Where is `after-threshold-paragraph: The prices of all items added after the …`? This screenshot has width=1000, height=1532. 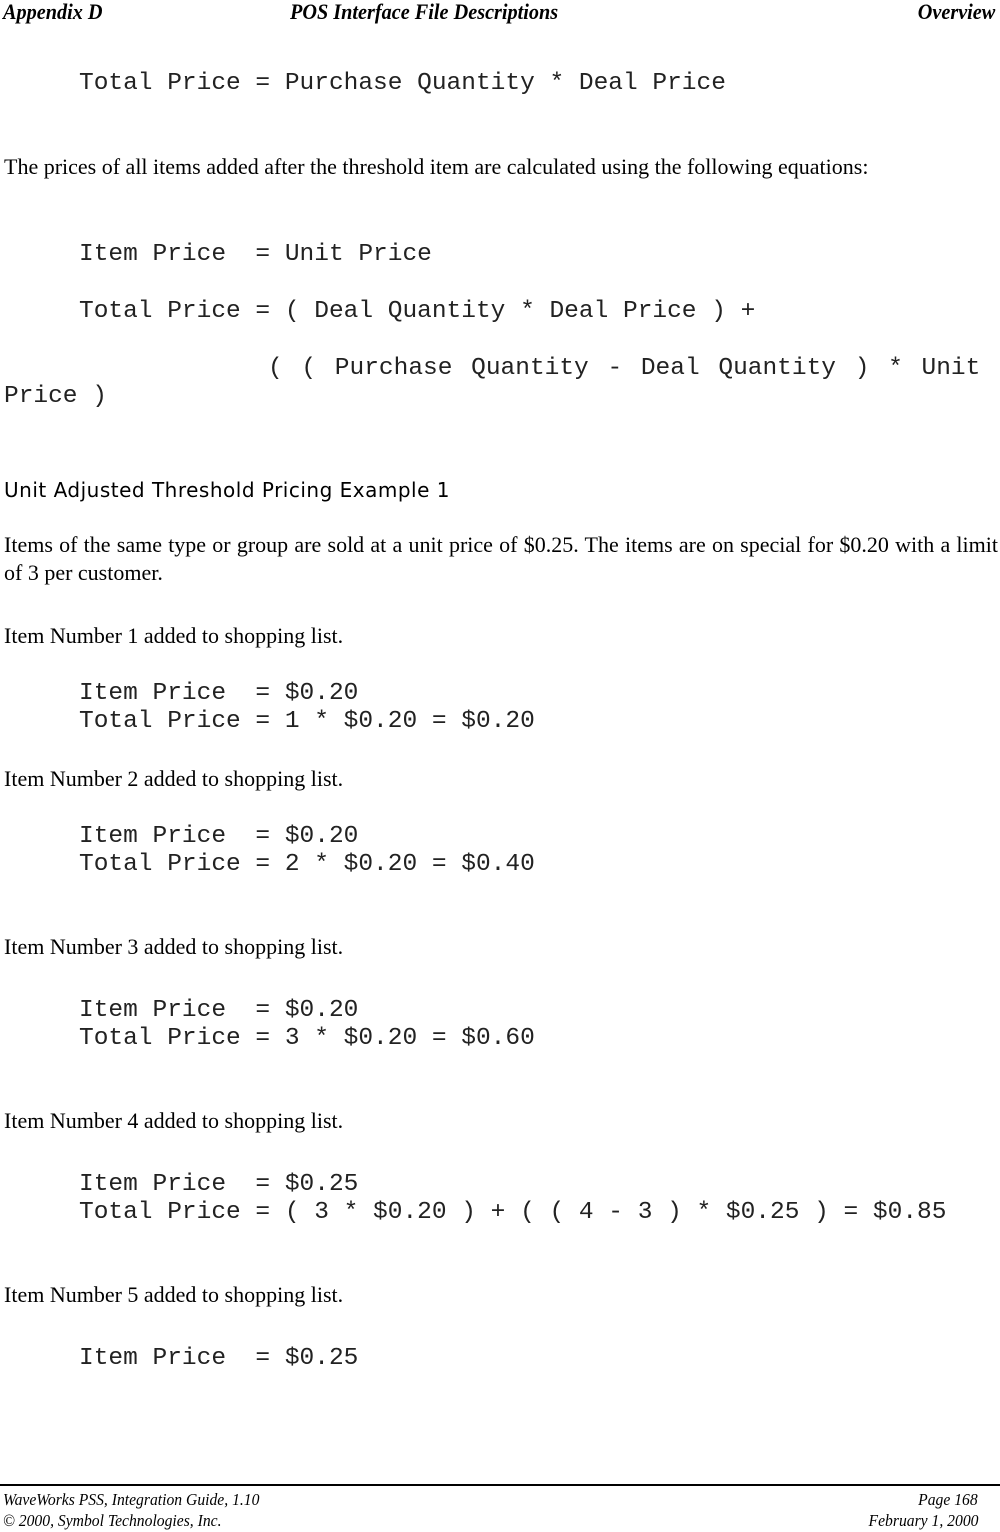 after-threshold-paragraph: The prices of all items added after the … is located at coordinates (436, 166).